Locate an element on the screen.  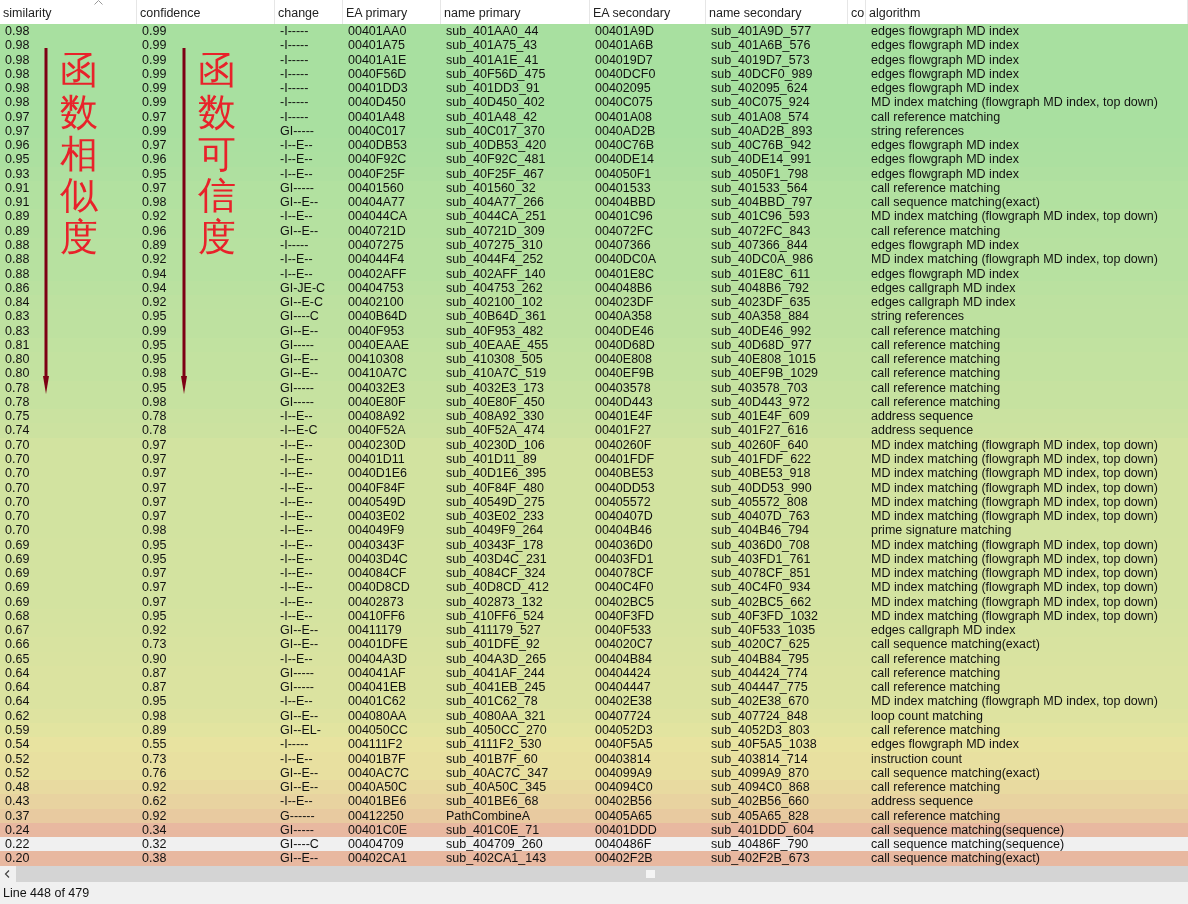
table-cell-text: 0040A358 is located at coordinates (623, 316).